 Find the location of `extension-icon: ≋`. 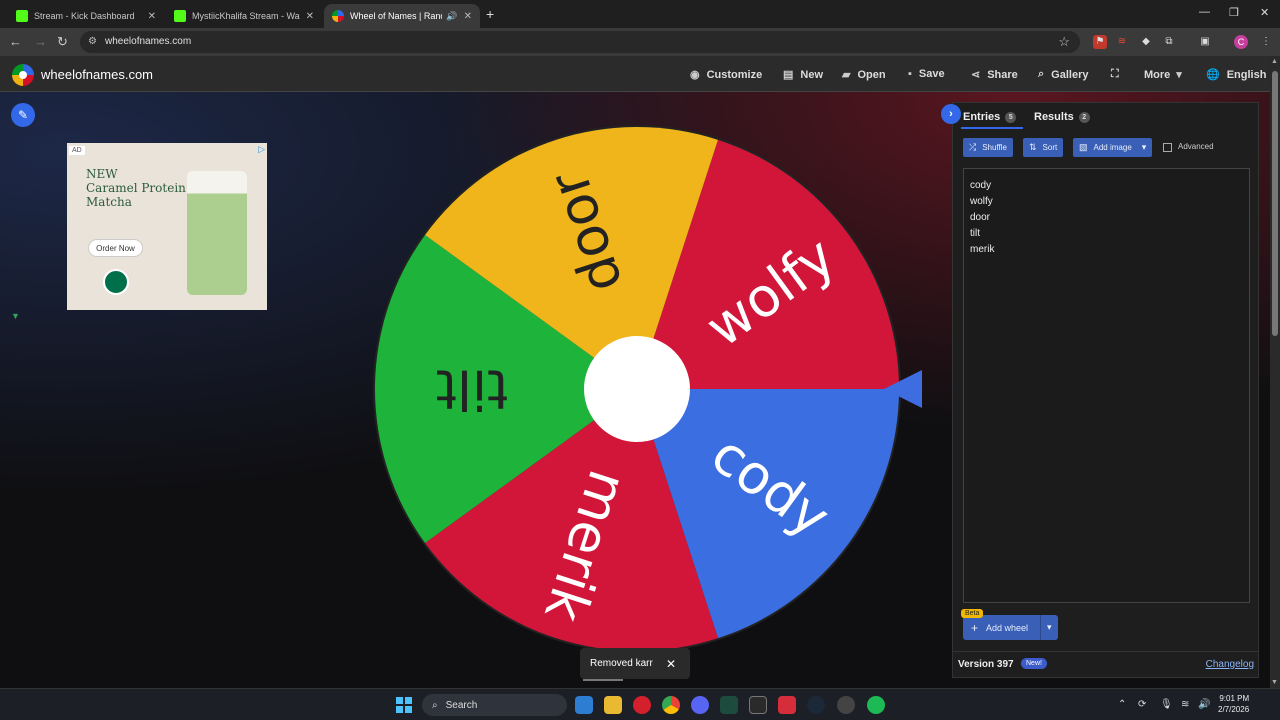

extension-icon: ≋ is located at coordinates (1122, 42).